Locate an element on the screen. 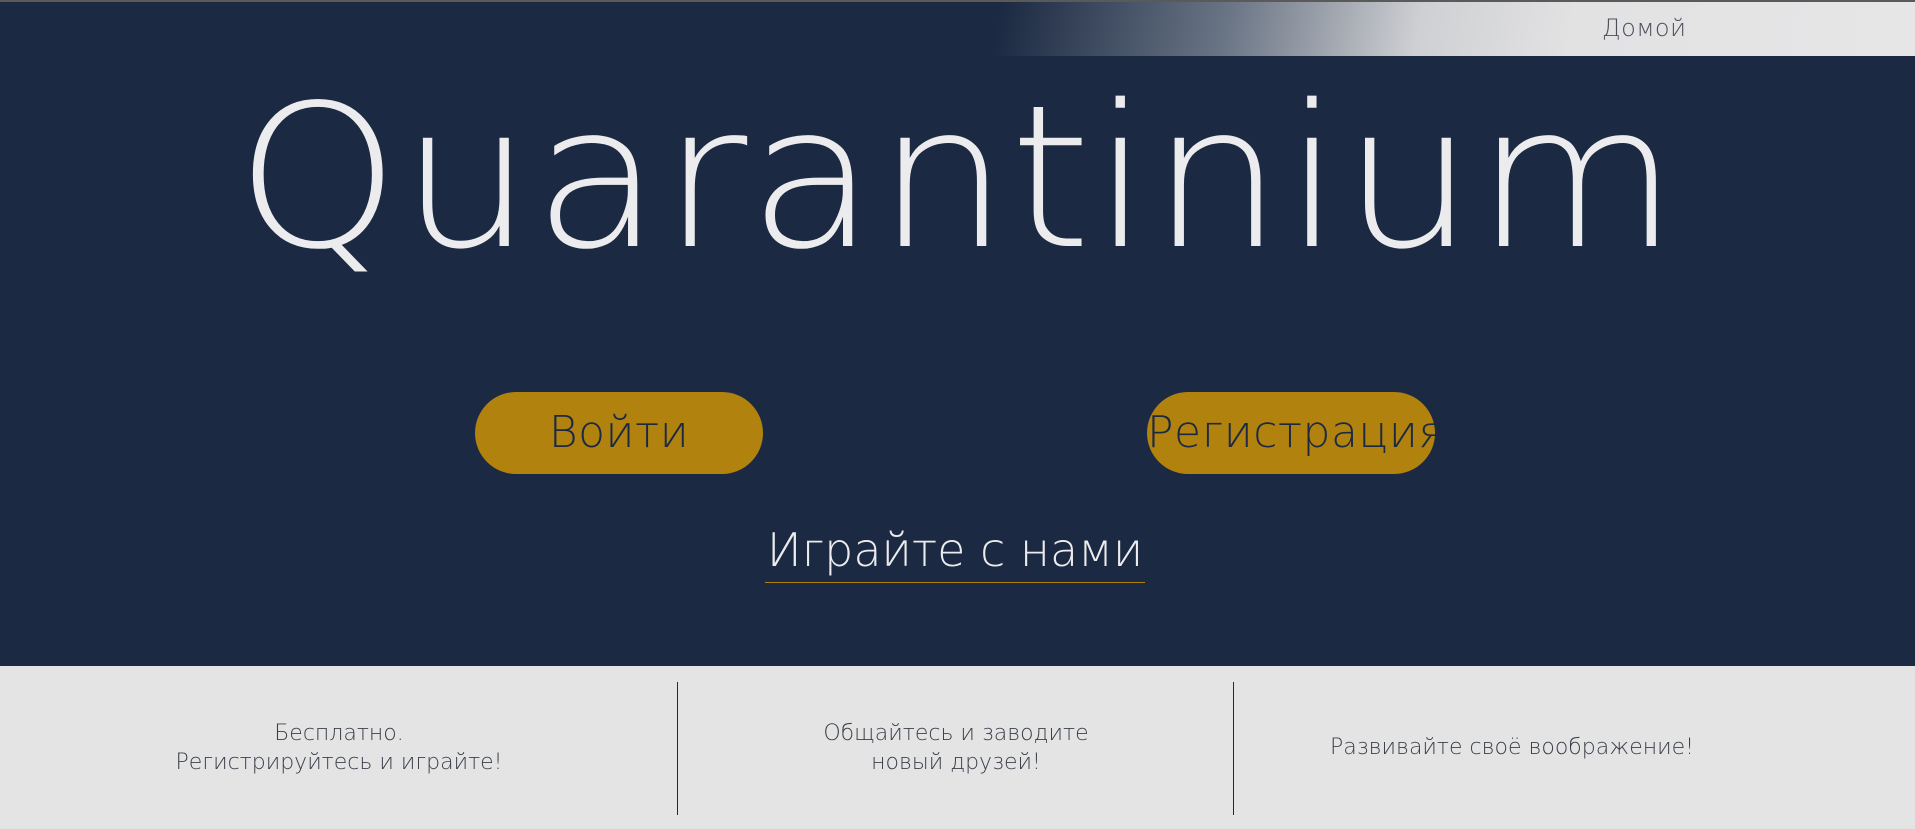 This screenshot has height=829, width=1915. feature-communicate-line2: новый друзей! is located at coordinates (956, 762).